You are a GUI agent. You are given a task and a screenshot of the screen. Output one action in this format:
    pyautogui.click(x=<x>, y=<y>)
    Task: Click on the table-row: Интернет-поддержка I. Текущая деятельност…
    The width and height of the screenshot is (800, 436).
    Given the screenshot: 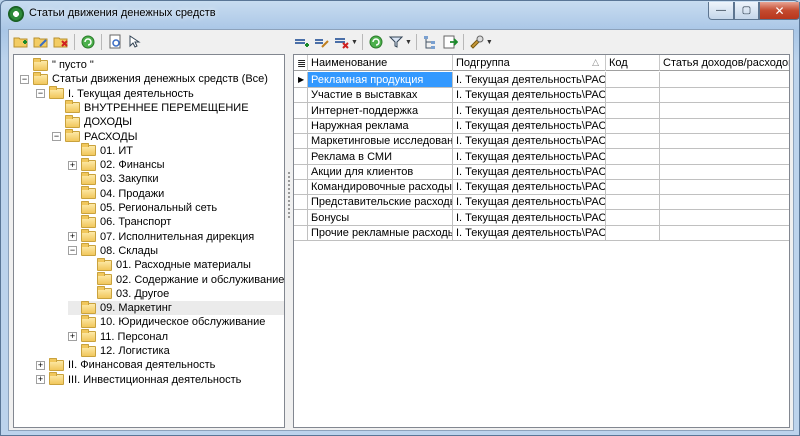 What is the action you would take?
    pyautogui.click(x=541, y=110)
    